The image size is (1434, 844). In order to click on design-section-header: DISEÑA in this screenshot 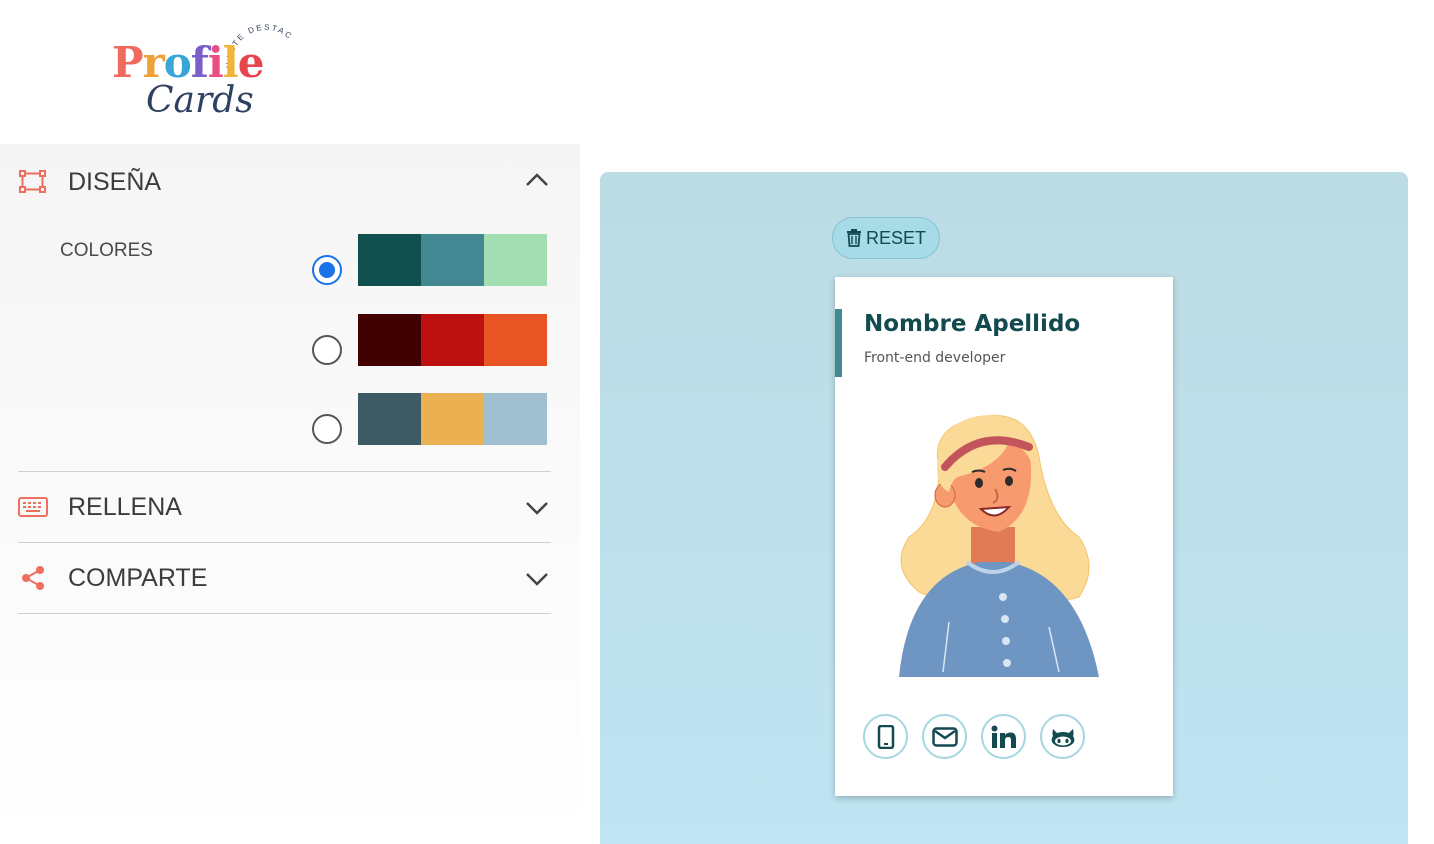, I will do `click(284, 182)`.